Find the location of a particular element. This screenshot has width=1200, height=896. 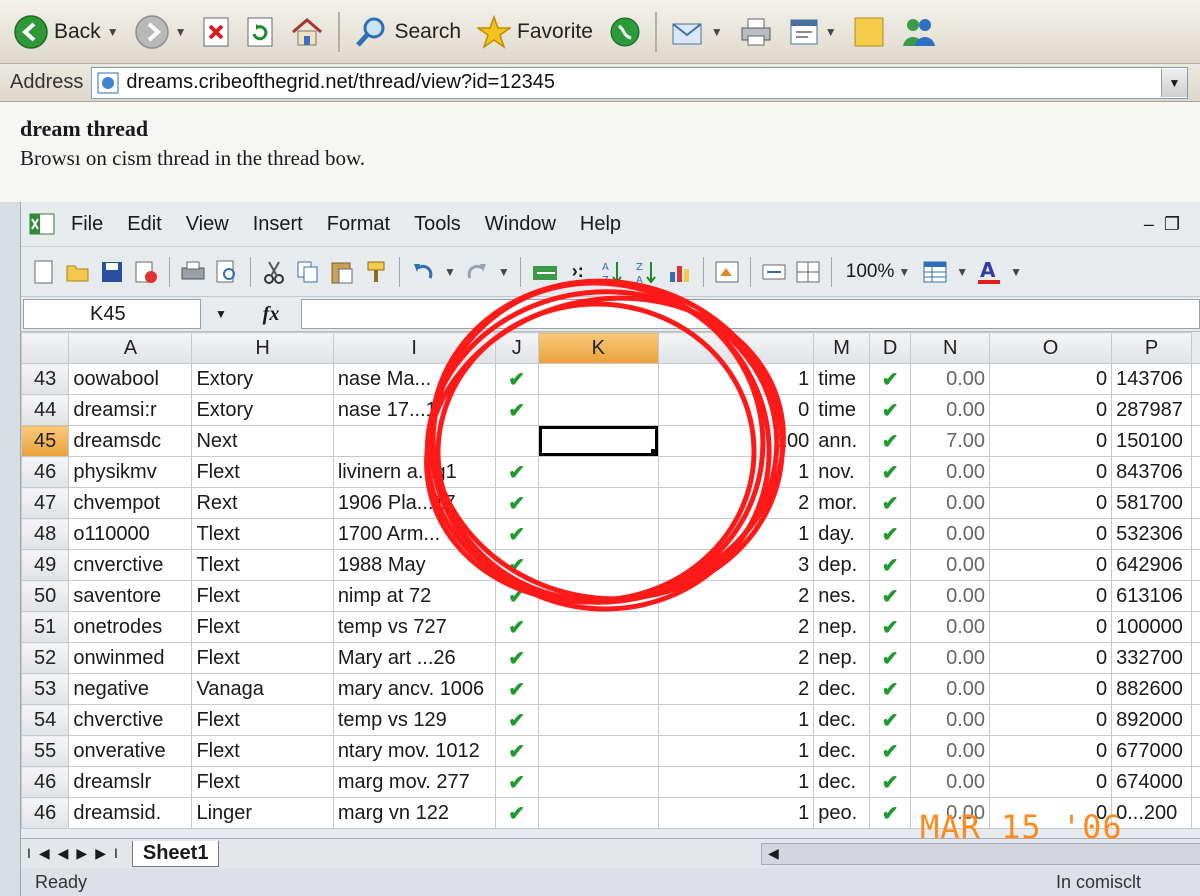

menu-format: Format is located at coordinates (358, 224).